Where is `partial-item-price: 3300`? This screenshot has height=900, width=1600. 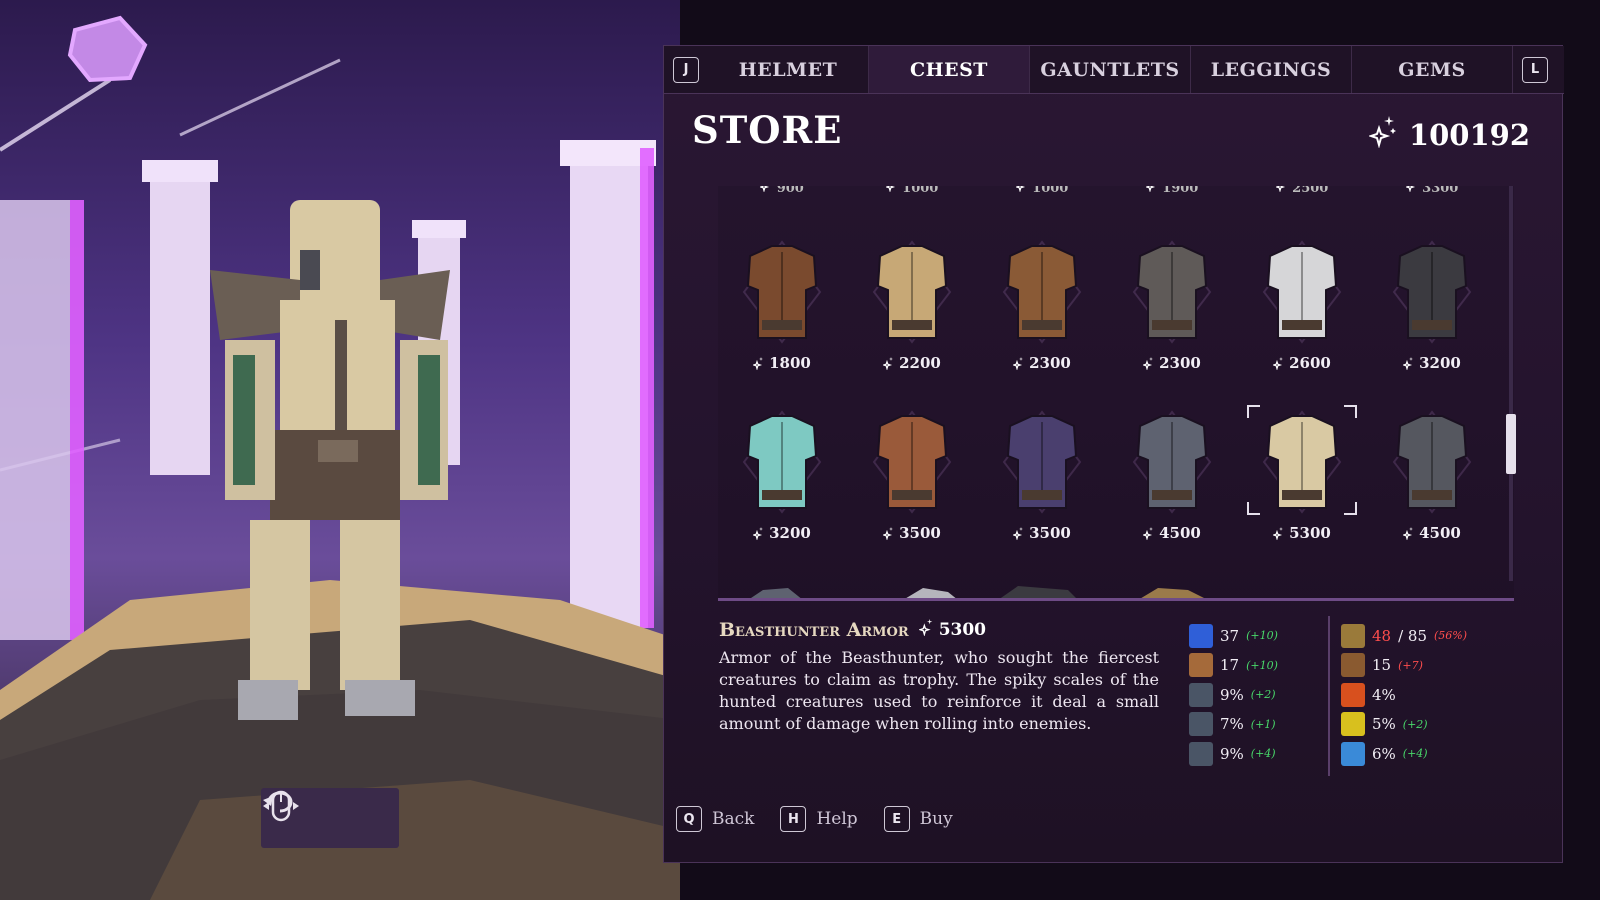 partial-item-price: 3300 is located at coordinates (1432, 191).